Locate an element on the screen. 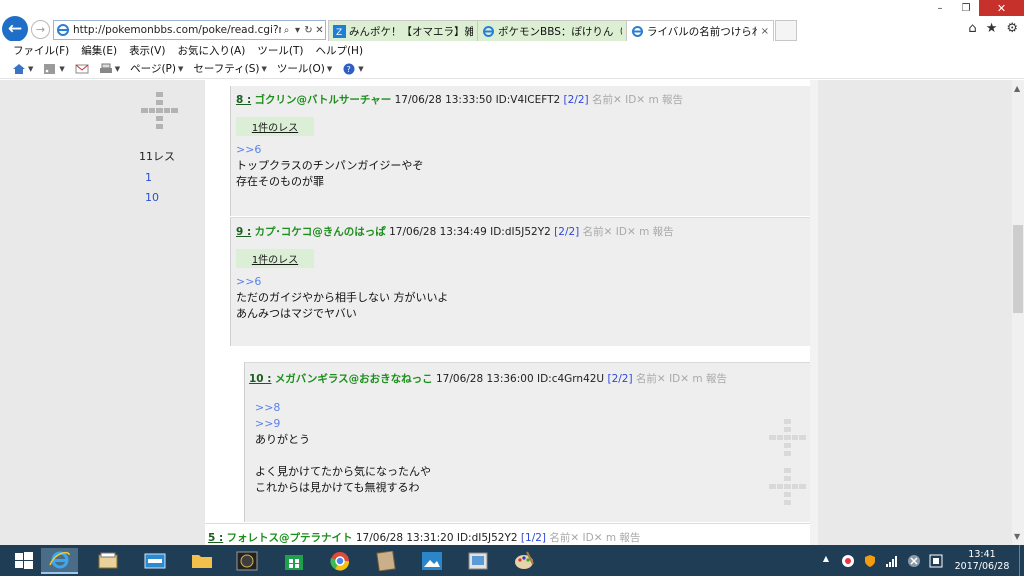  taskbar-ie is located at coordinates (59, 561).